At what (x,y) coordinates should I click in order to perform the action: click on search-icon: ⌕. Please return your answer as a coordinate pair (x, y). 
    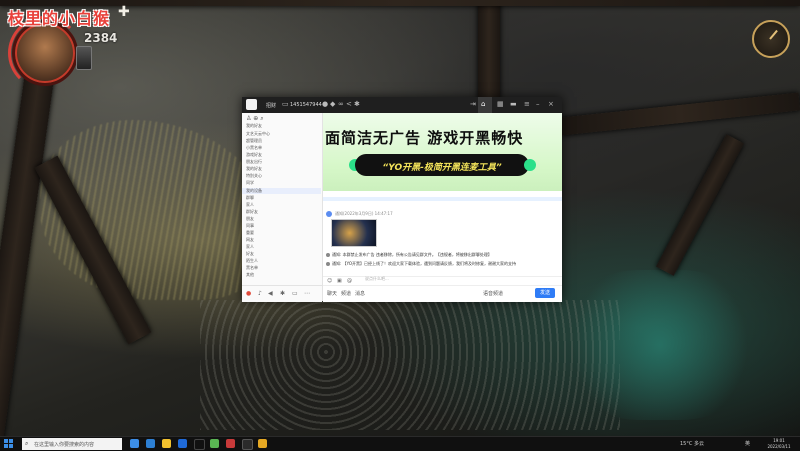
    Looking at the image, I should click on (27, 443).